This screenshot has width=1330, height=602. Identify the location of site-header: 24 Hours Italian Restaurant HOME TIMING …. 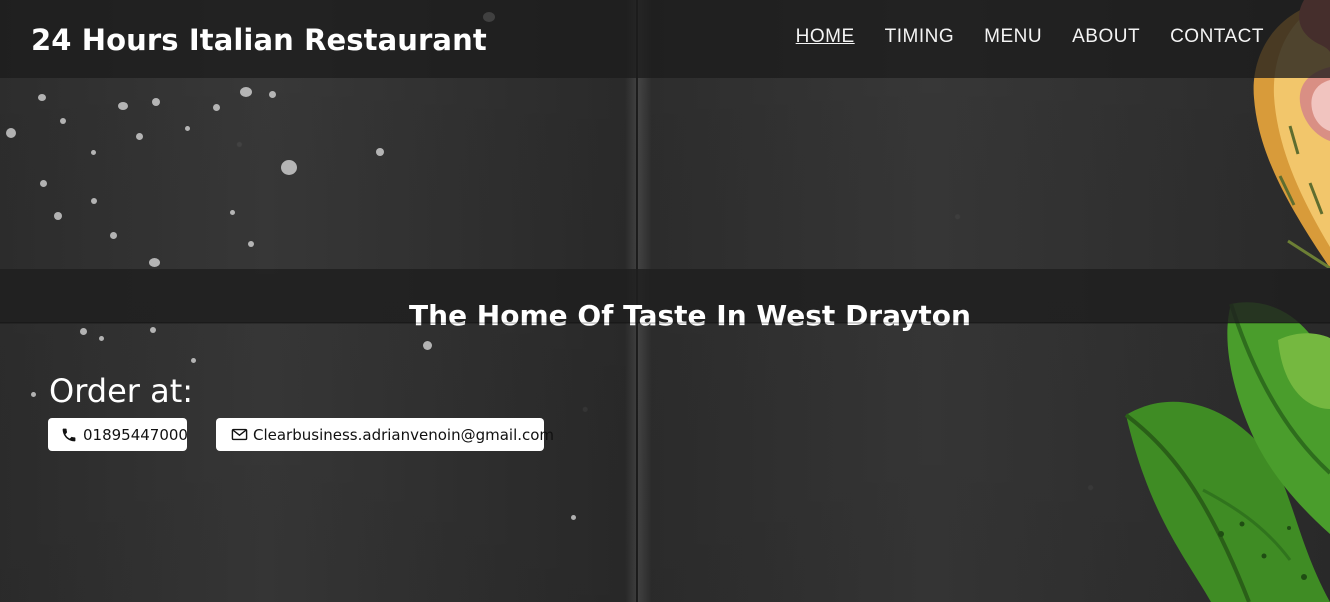
(665, 39).